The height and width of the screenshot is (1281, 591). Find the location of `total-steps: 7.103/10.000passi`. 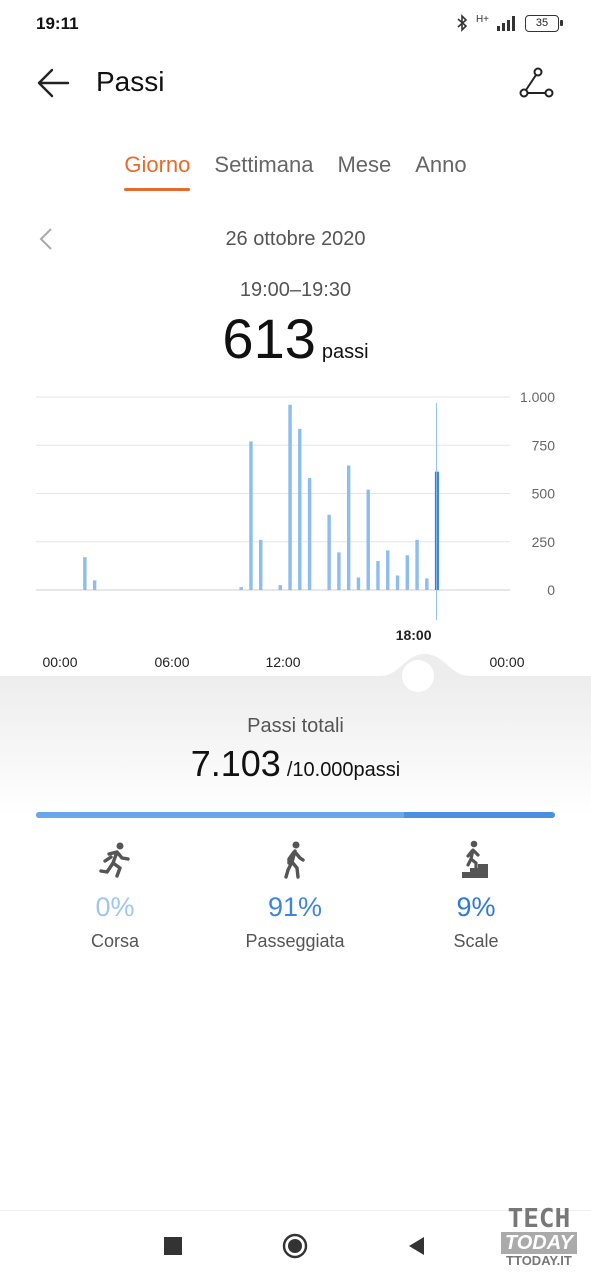

total-steps: 7.103/10.000passi is located at coordinates (295, 764).